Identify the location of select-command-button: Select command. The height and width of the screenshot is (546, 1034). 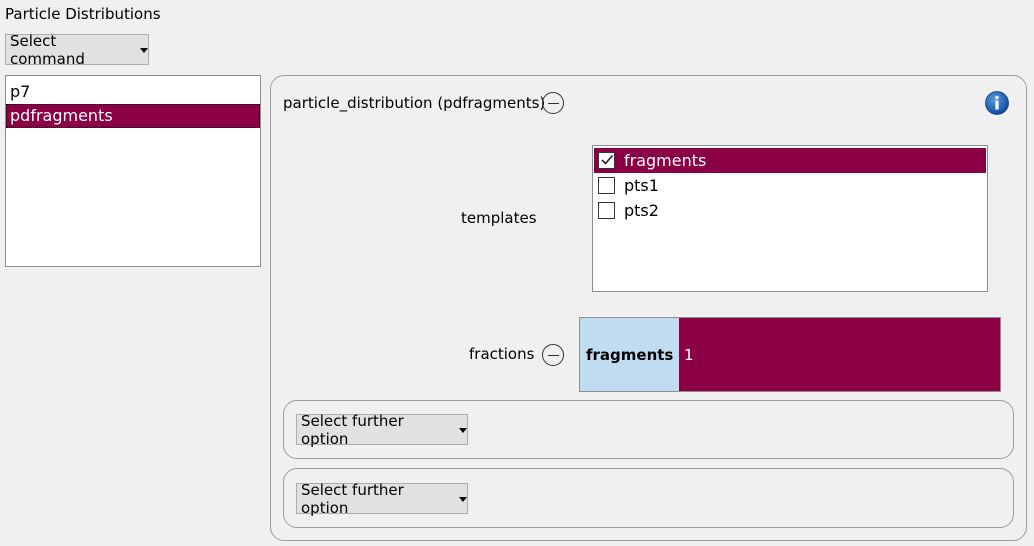
(77, 49).